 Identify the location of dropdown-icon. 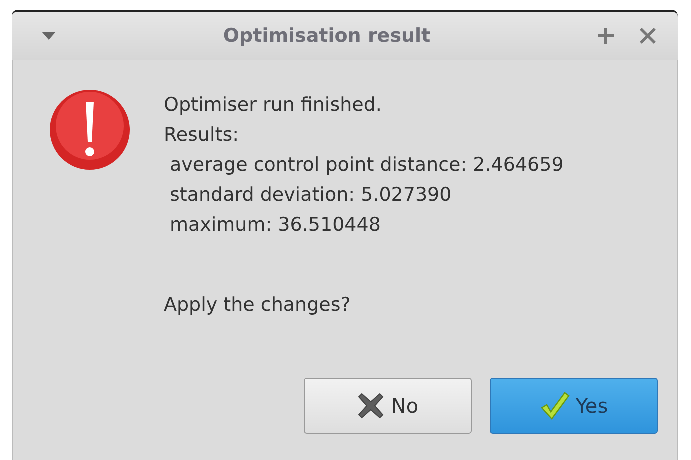
(49, 36).